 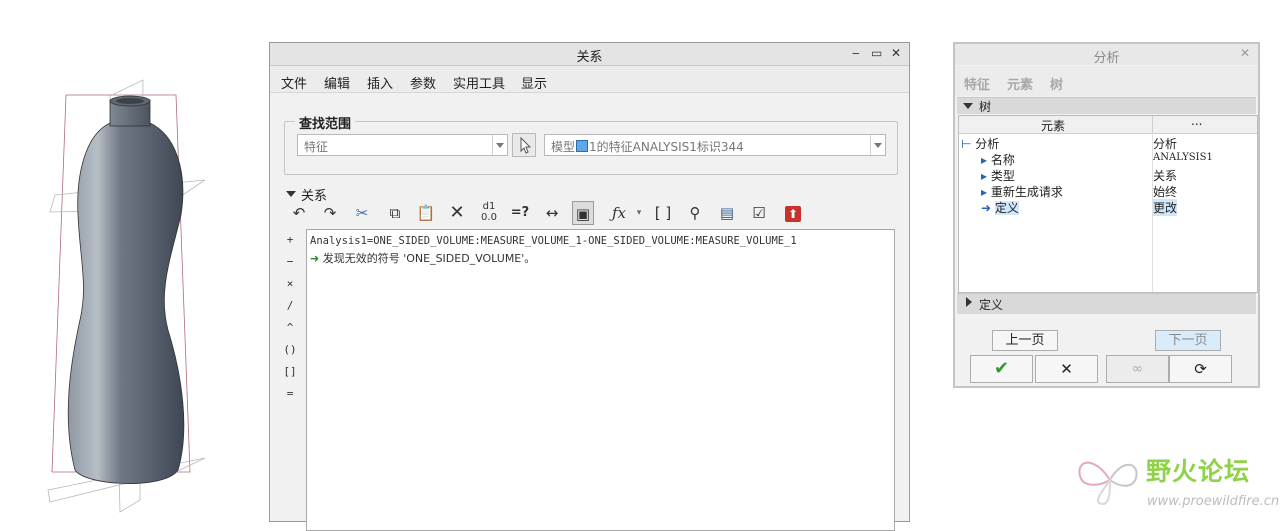 What do you see at coordinates (316, 147) in the screenshot?
I see `lookup-type-value: 特征` at bounding box center [316, 147].